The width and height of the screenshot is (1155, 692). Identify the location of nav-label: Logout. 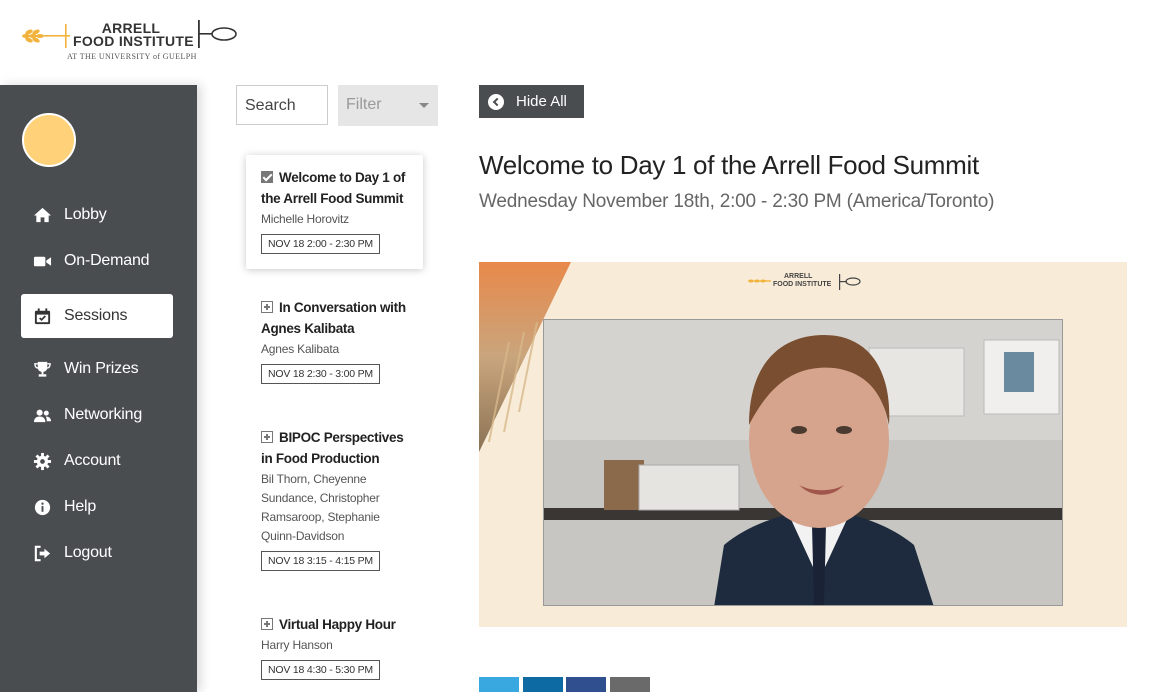
(88, 552).